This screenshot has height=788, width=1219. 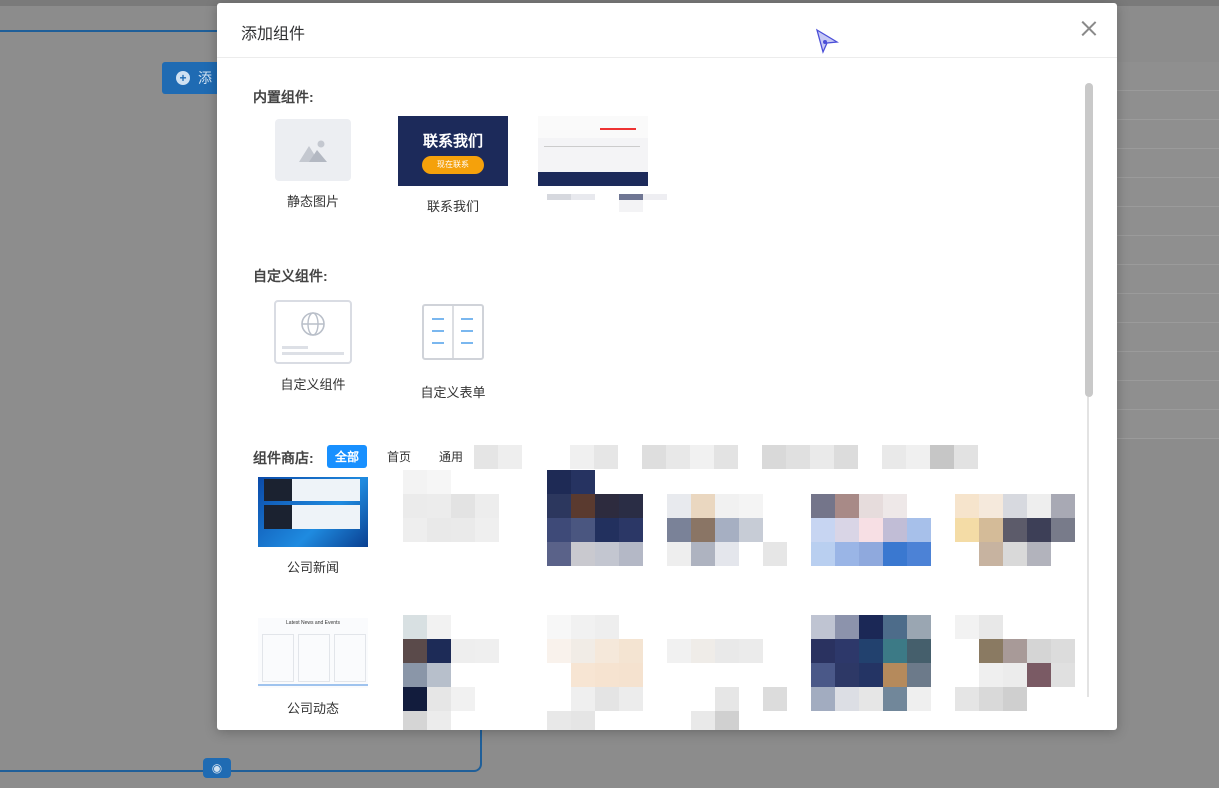 I want to click on component-label: 联系我们, so click(x=452, y=206).